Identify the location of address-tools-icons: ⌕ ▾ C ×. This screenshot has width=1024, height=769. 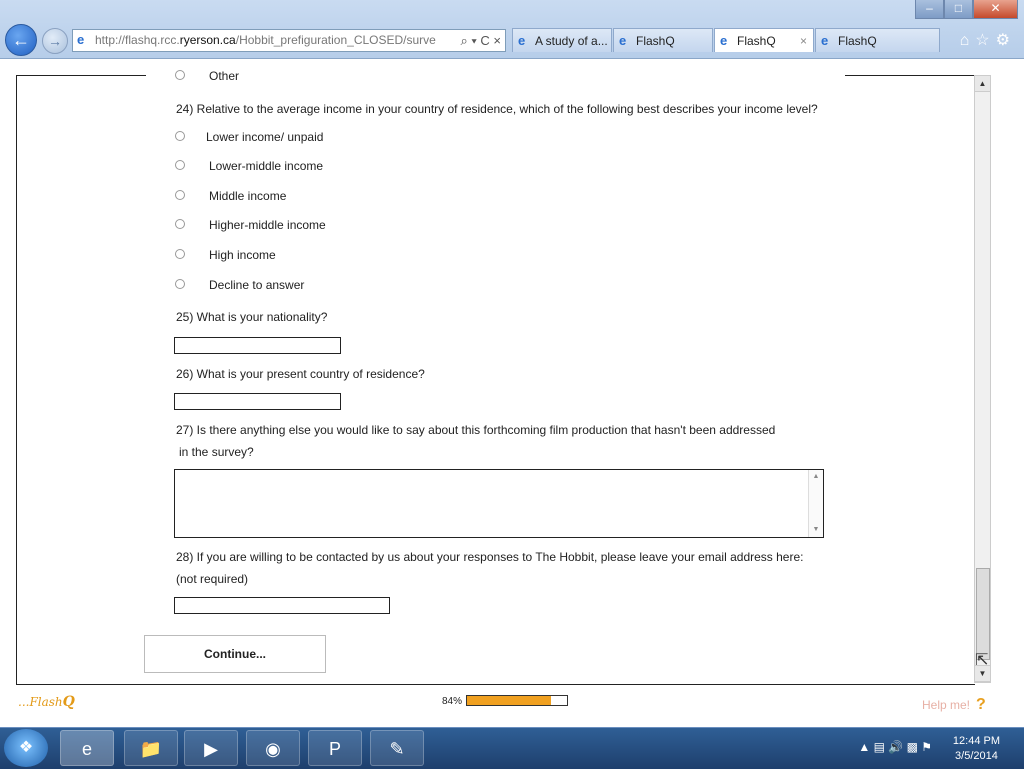
(478, 40).